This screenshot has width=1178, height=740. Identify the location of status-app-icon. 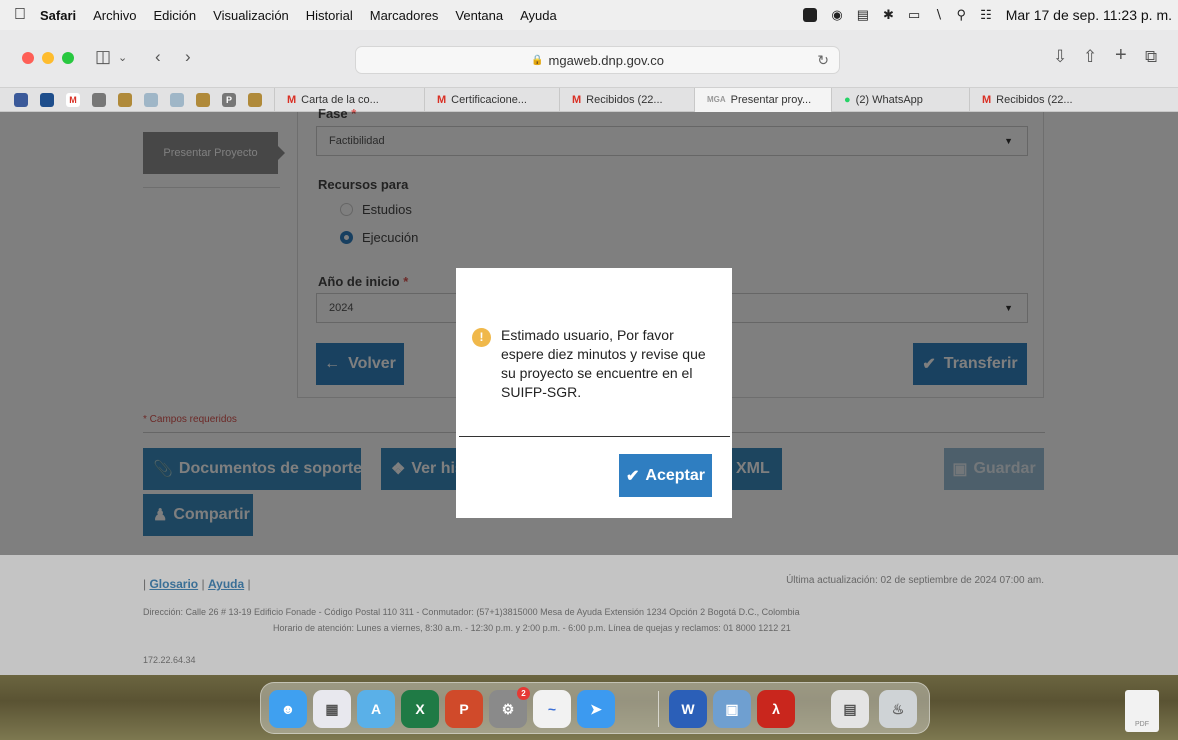
(810, 15).